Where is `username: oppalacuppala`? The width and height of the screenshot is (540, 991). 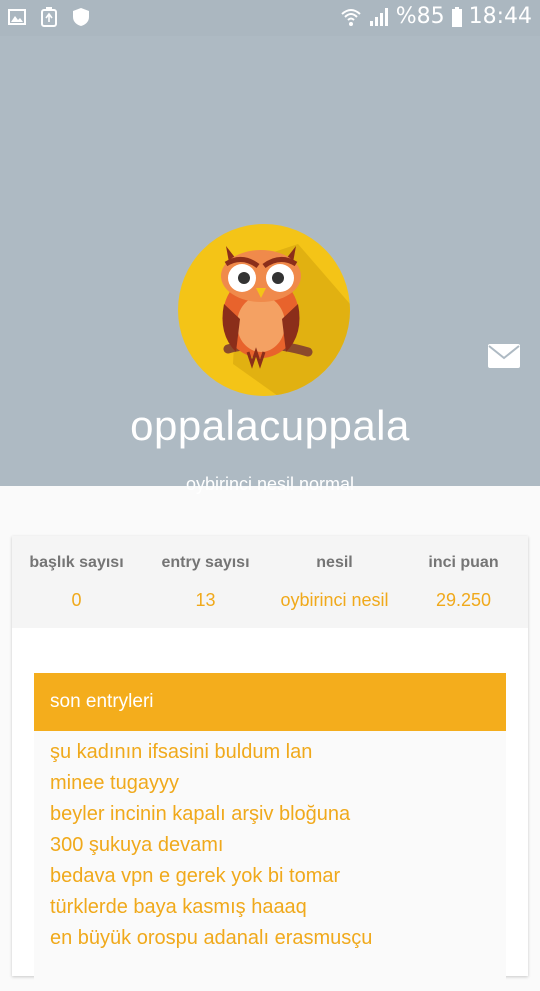
username: oppalacuppala is located at coordinates (270, 425).